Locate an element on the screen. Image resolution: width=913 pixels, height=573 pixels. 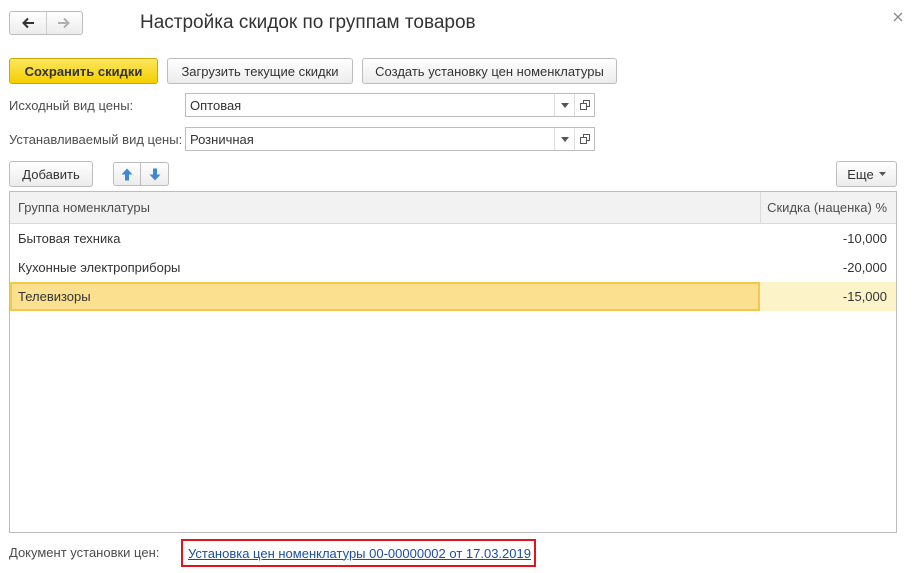
move-down-button is located at coordinates (155, 174).